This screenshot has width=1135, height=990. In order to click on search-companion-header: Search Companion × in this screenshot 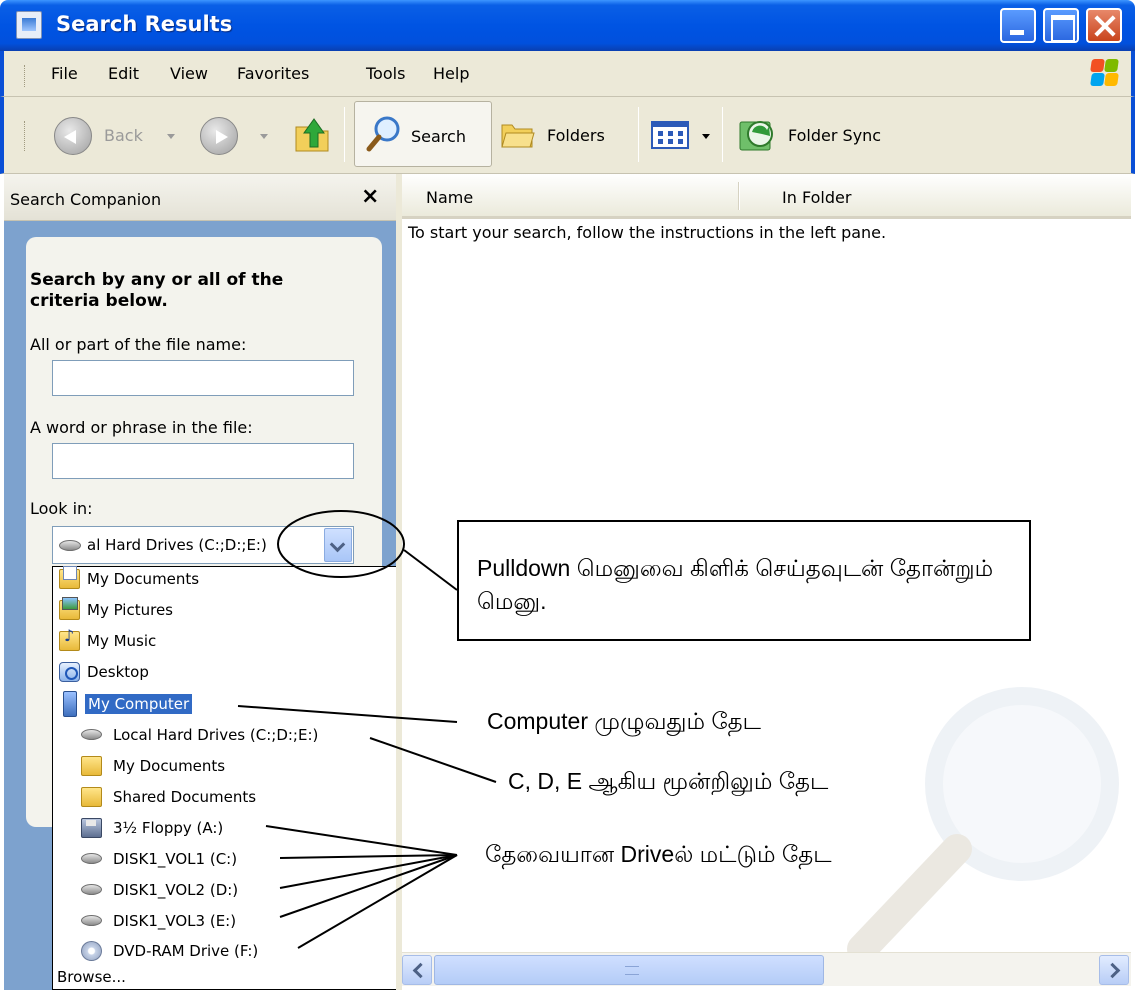, I will do `click(200, 197)`.